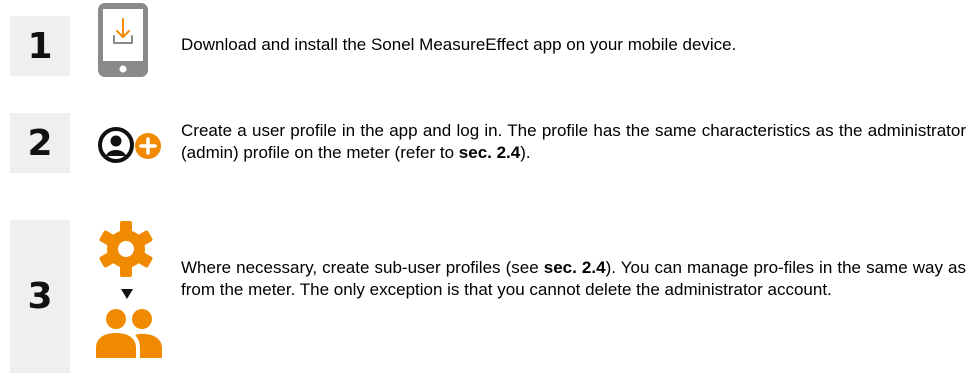  I want to click on phone-download-icon, so click(123, 40).